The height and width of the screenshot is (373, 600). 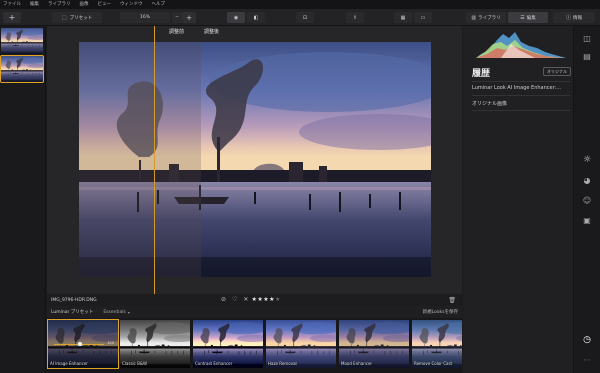 What do you see at coordinates (69, 363) in the screenshot?
I see `look-label: AI Image Enhancer` at bounding box center [69, 363].